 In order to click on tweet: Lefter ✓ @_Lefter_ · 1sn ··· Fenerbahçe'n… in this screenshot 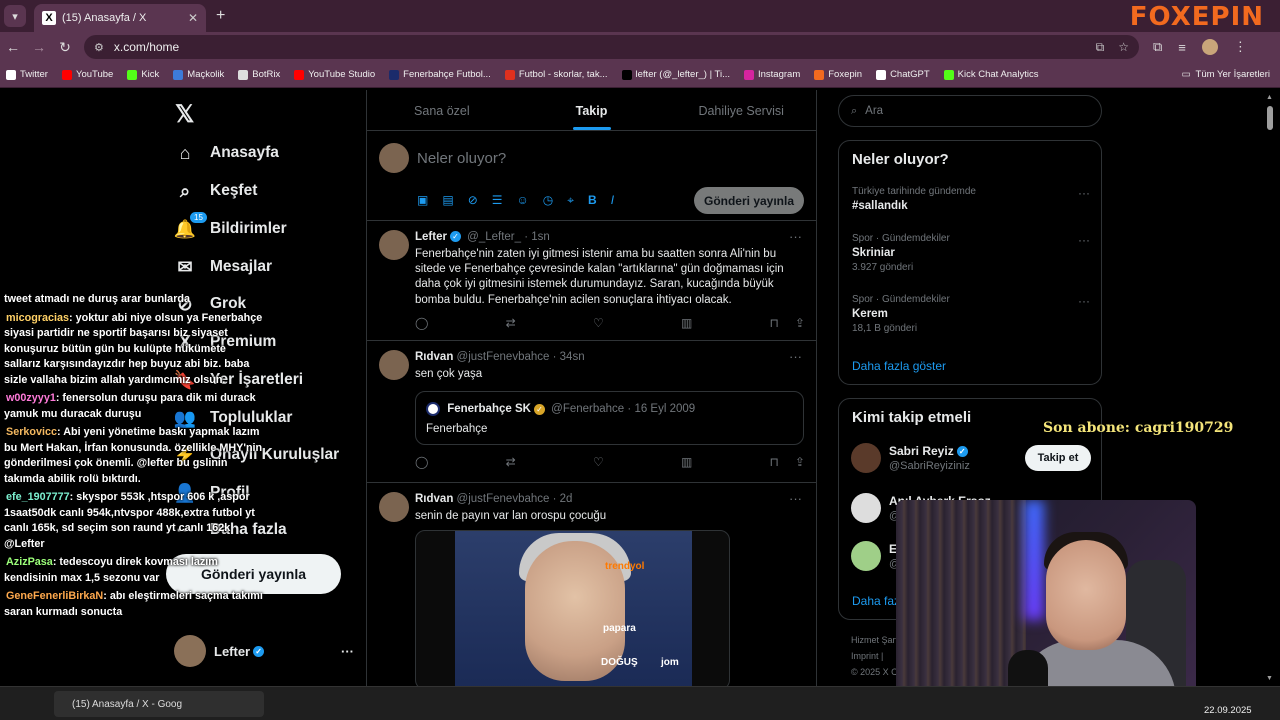, I will do `click(591, 281)`.